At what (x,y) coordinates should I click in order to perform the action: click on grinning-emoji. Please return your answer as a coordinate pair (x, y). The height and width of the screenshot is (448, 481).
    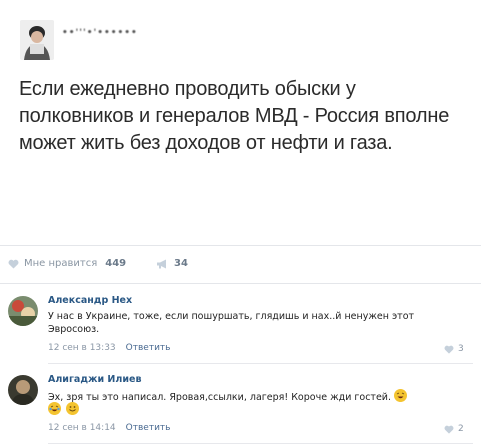
    Looking at the image, I should click on (73, 408).